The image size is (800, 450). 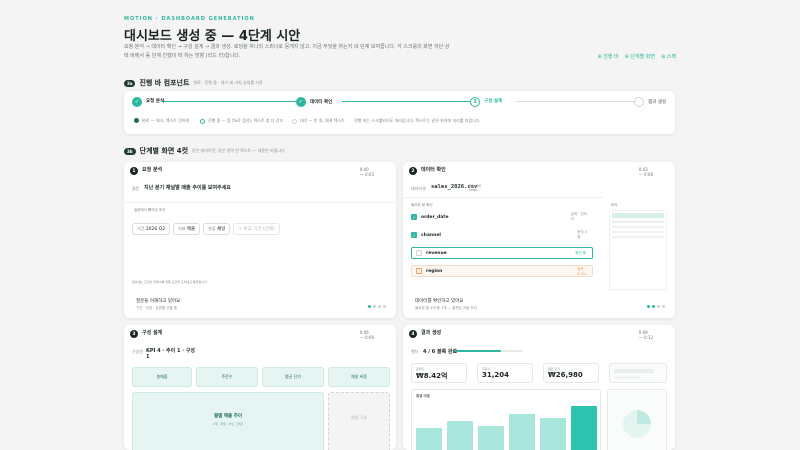 I want to click on eyebrow: MOTION · DASHBOARD GENERATION, so click(x=189, y=19).